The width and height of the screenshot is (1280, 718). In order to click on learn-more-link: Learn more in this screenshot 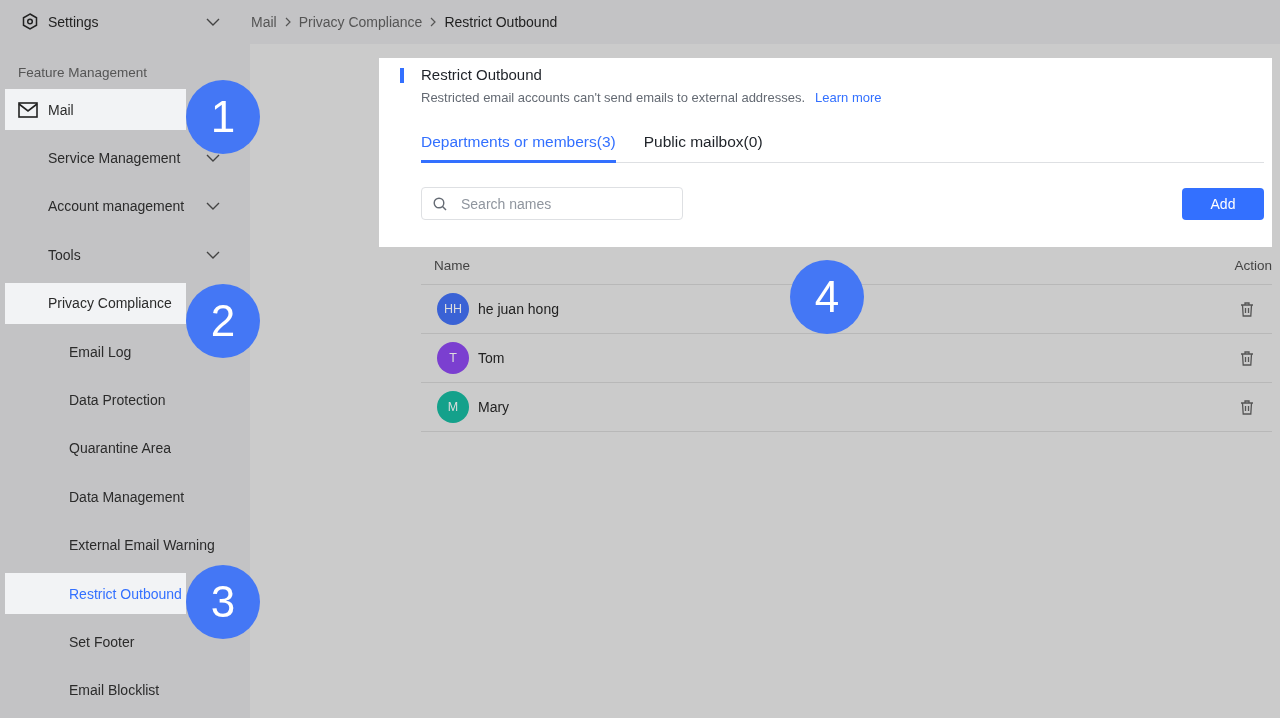, I will do `click(848, 97)`.